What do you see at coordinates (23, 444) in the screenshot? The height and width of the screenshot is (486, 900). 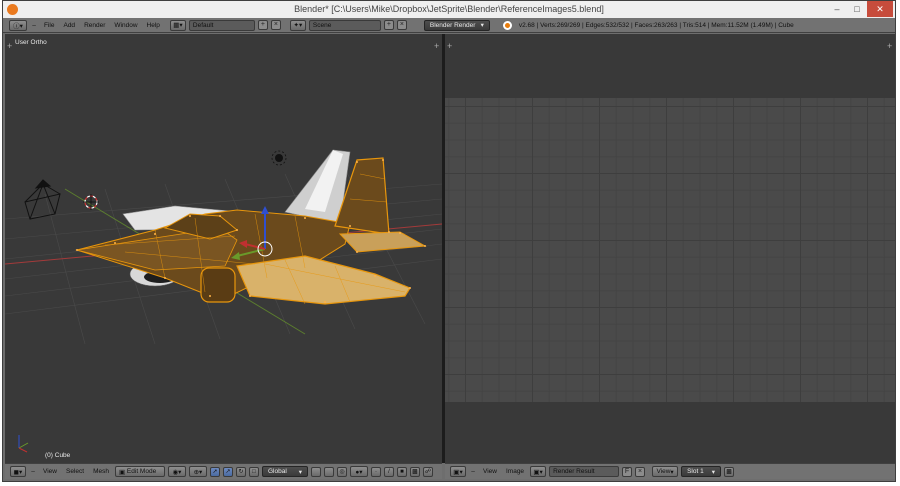 I see `axis-gizmo-icon` at bounding box center [23, 444].